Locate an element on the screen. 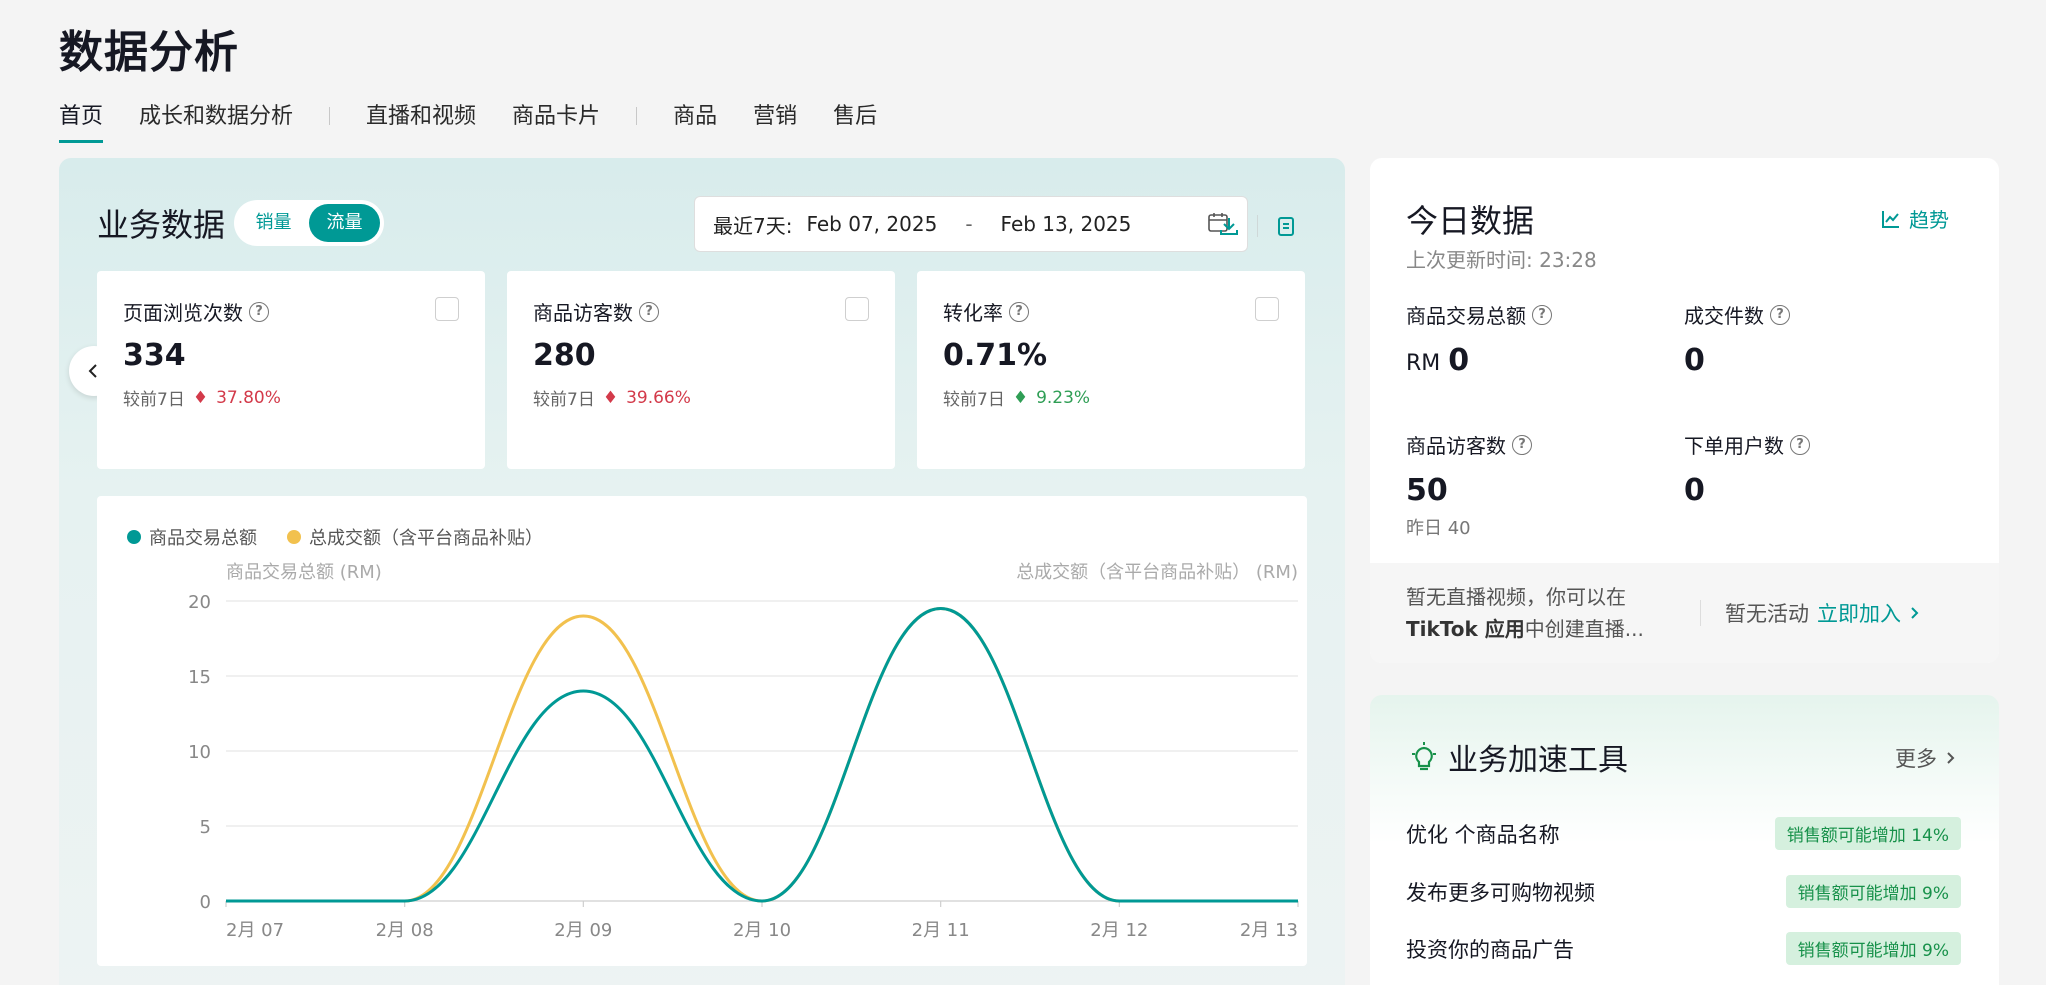 This screenshot has height=985, width=2046. tool-item: 投资你的商品广告 销售额可能增加 9% is located at coordinates (1683, 948).